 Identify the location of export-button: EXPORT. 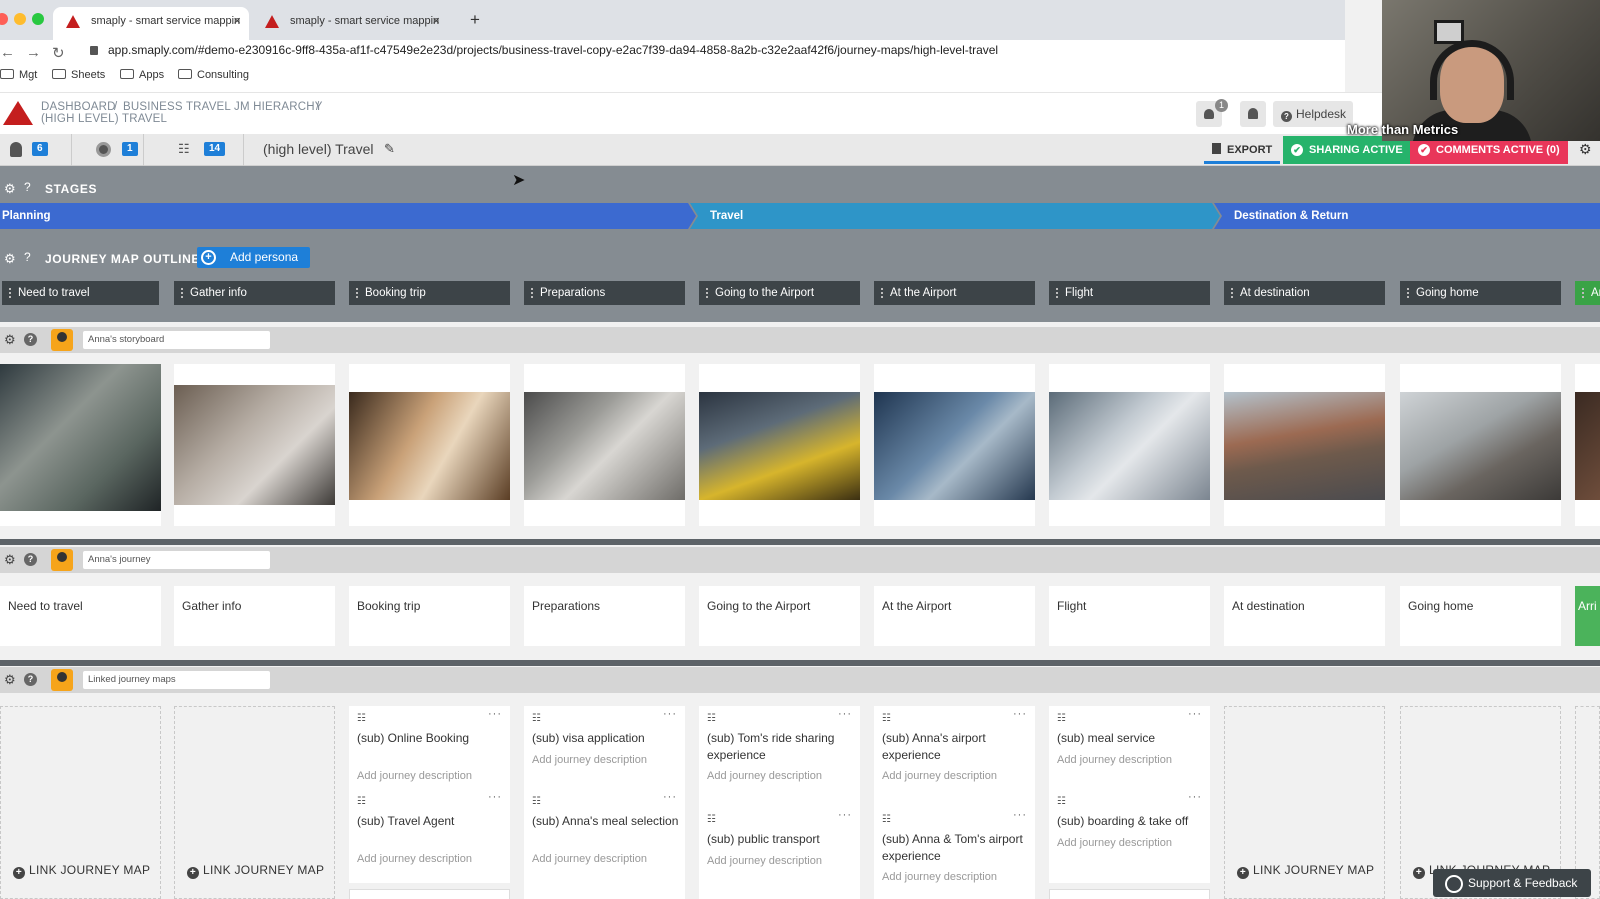
(1242, 150).